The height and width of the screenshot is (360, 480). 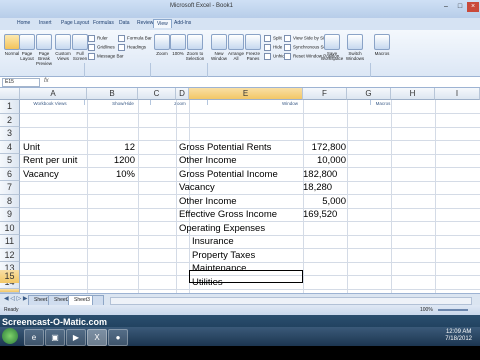 I want to click on cell-e8: Other Income, so click(x=208, y=202).